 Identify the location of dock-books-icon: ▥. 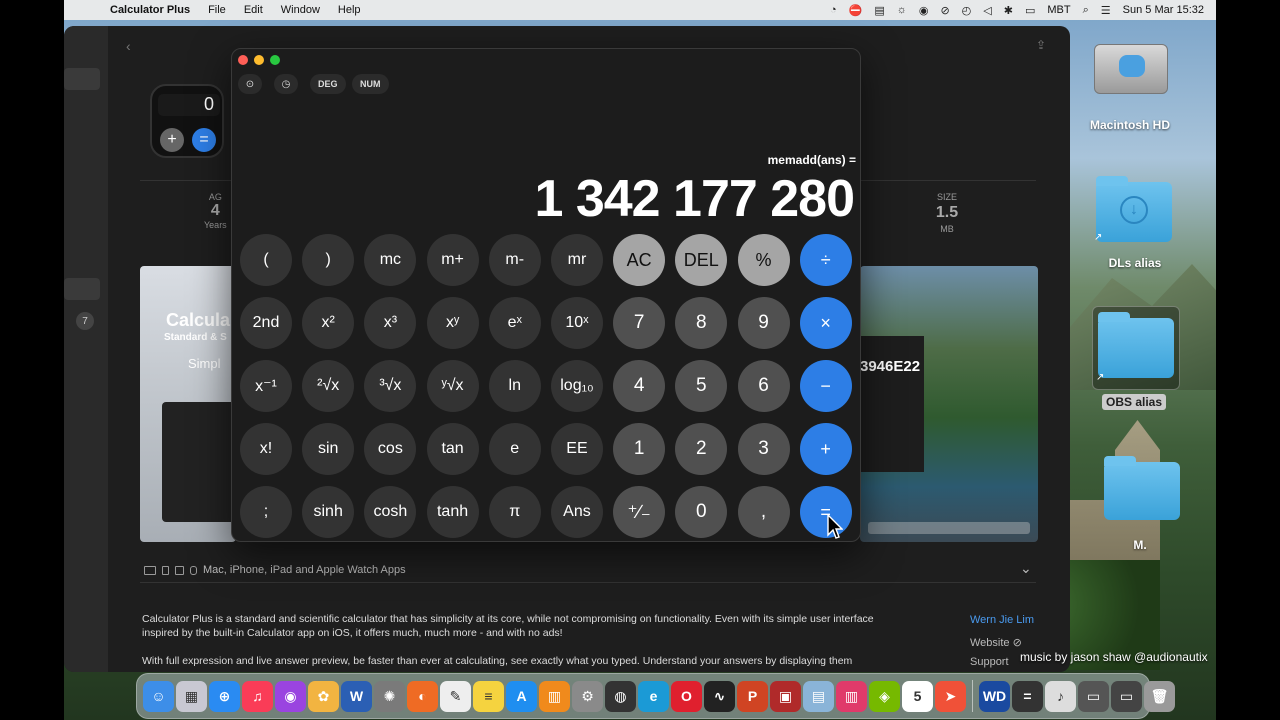
(554, 696).